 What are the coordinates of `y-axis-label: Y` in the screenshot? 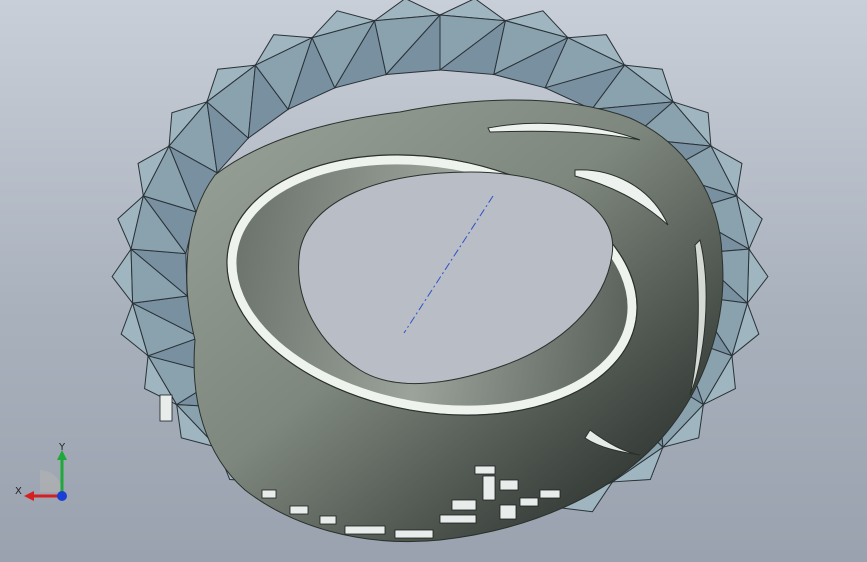 It's located at (62, 447).